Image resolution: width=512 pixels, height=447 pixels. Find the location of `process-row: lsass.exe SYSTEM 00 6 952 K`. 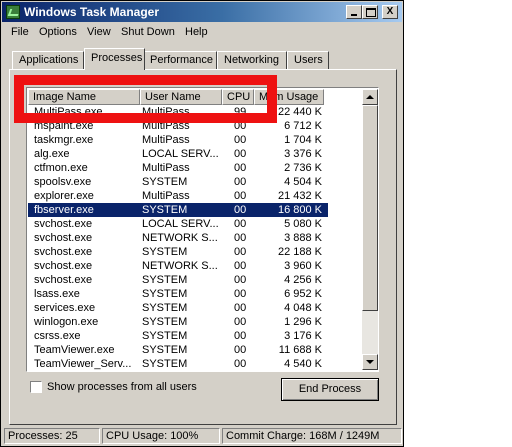

process-row: lsass.exe SYSTEM 00 6 952 K is located at coordinates (178, 294).